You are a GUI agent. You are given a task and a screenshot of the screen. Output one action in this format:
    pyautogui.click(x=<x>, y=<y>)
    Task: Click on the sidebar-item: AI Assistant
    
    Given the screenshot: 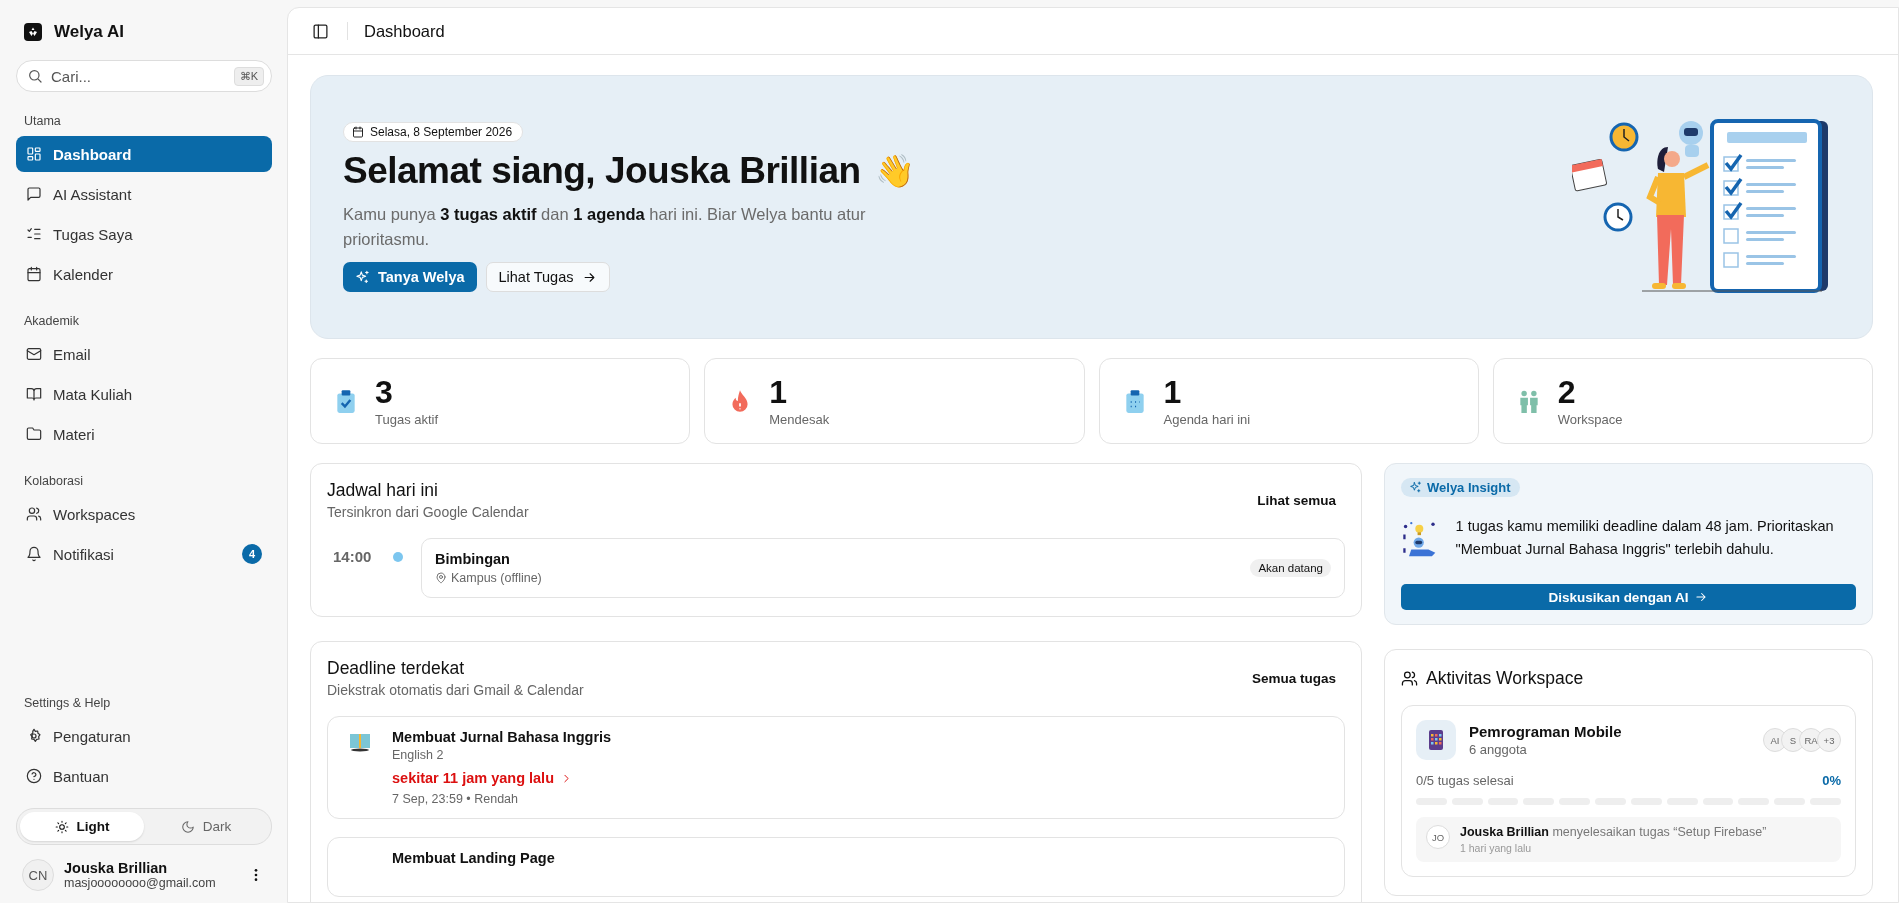 What is the action you would take?
    pyautogui.click(x=144, y=194)
    